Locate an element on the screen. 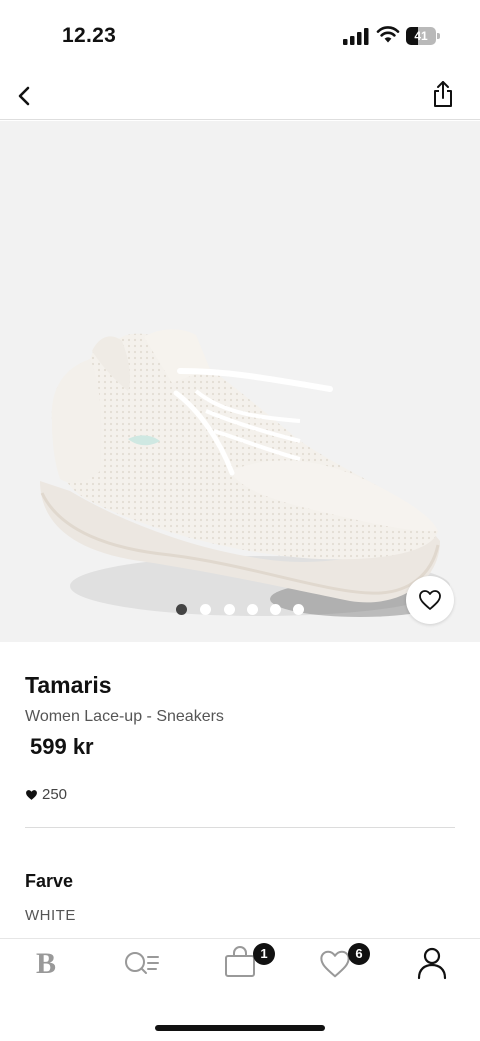 The width and height of the screenshot is (480, 1041). shopping-bag-icon is located at coordinates (240, 961).